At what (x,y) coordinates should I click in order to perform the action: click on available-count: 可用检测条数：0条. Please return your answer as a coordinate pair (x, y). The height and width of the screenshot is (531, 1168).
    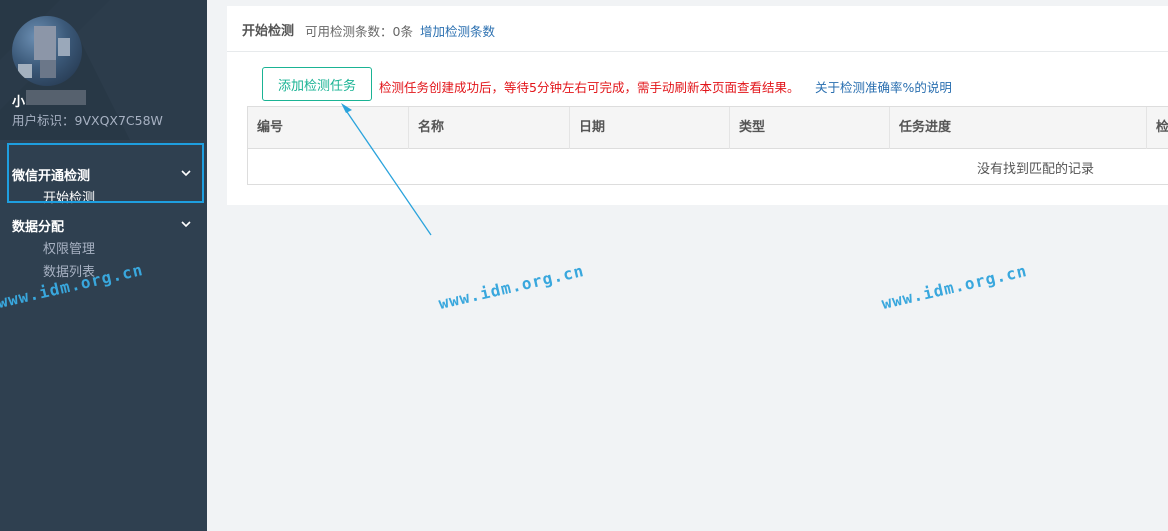
    Looking at the image, I should click on (359, 31).